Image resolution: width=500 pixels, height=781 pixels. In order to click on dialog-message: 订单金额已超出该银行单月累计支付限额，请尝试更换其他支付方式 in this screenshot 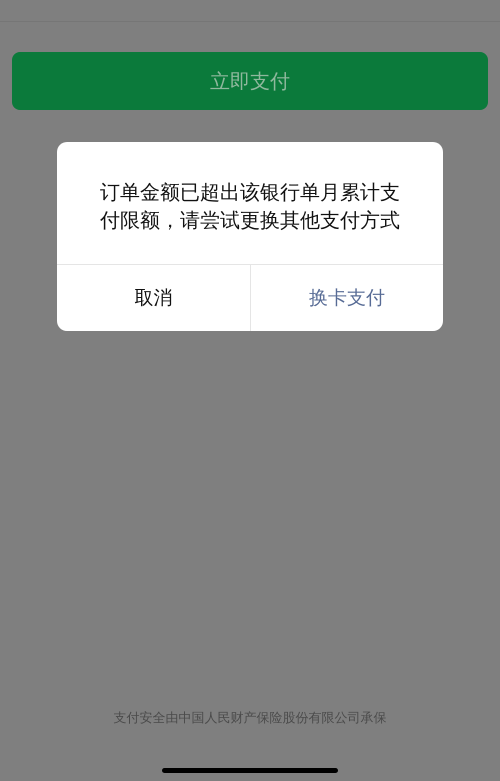, I will do `click(250, 206)`.